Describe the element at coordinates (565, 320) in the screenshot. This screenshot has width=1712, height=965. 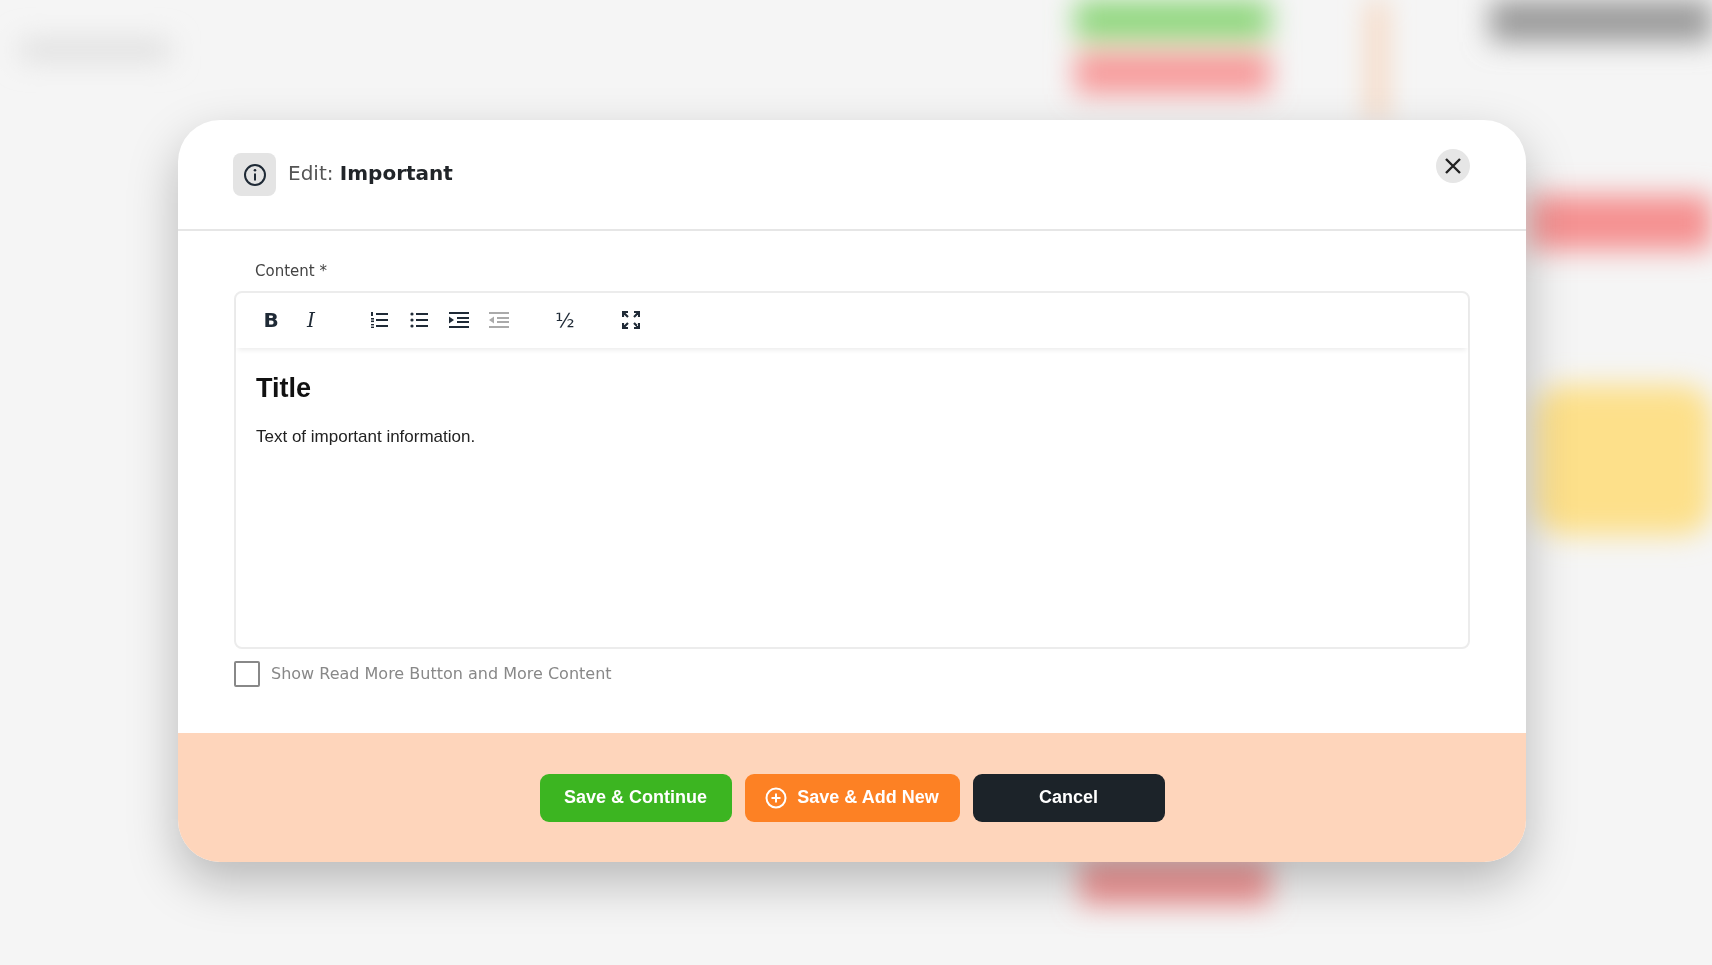
I see `fraction-button: ½` at that location.